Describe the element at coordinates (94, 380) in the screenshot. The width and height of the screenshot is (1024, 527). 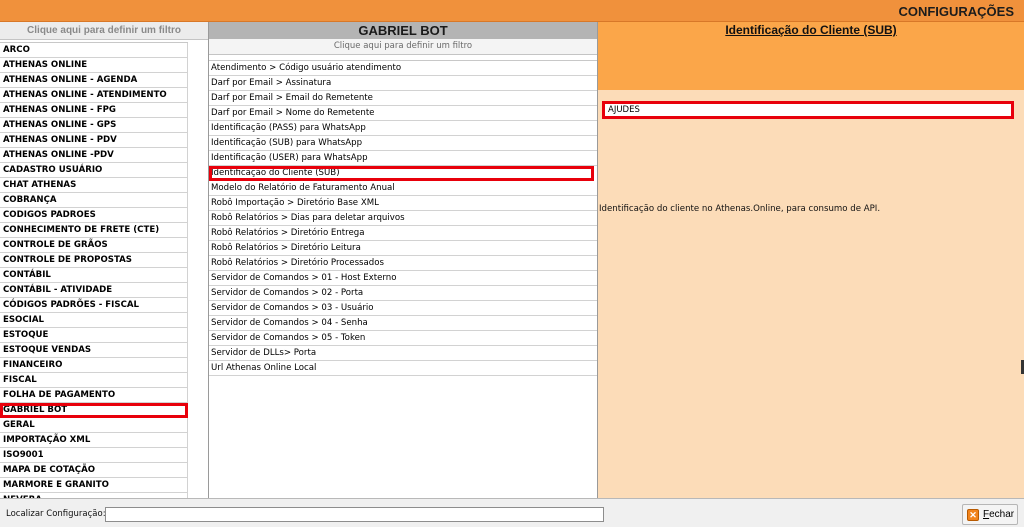
I see `category-list-item: FISCAL` at that location.